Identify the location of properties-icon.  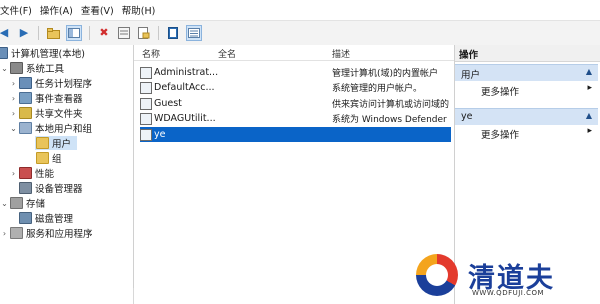
(124, 33).